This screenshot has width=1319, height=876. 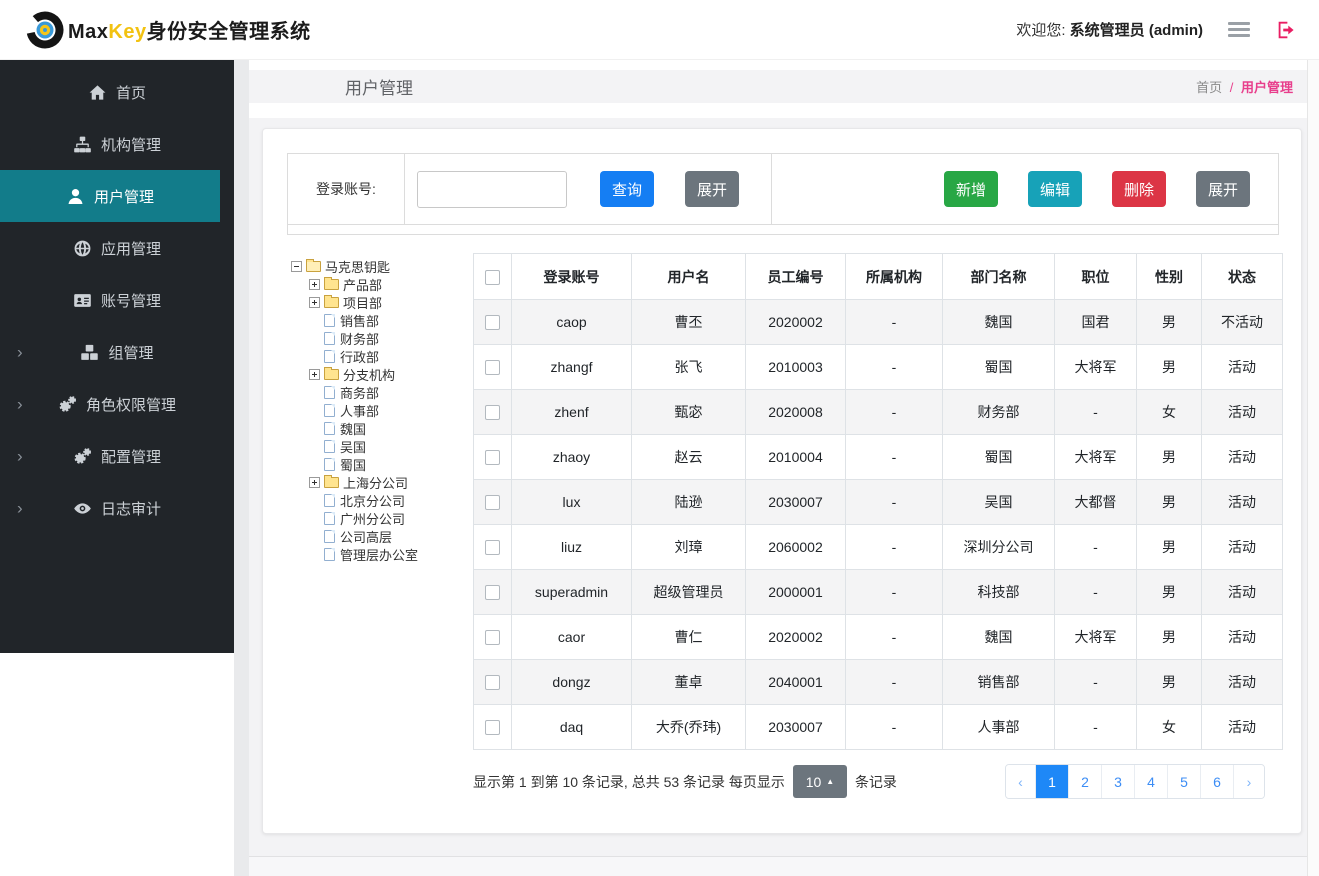 What do you see at coordinates (1286, 30) in the screenshot?
I see `logout-icon` at bounding box center [1286, 30].